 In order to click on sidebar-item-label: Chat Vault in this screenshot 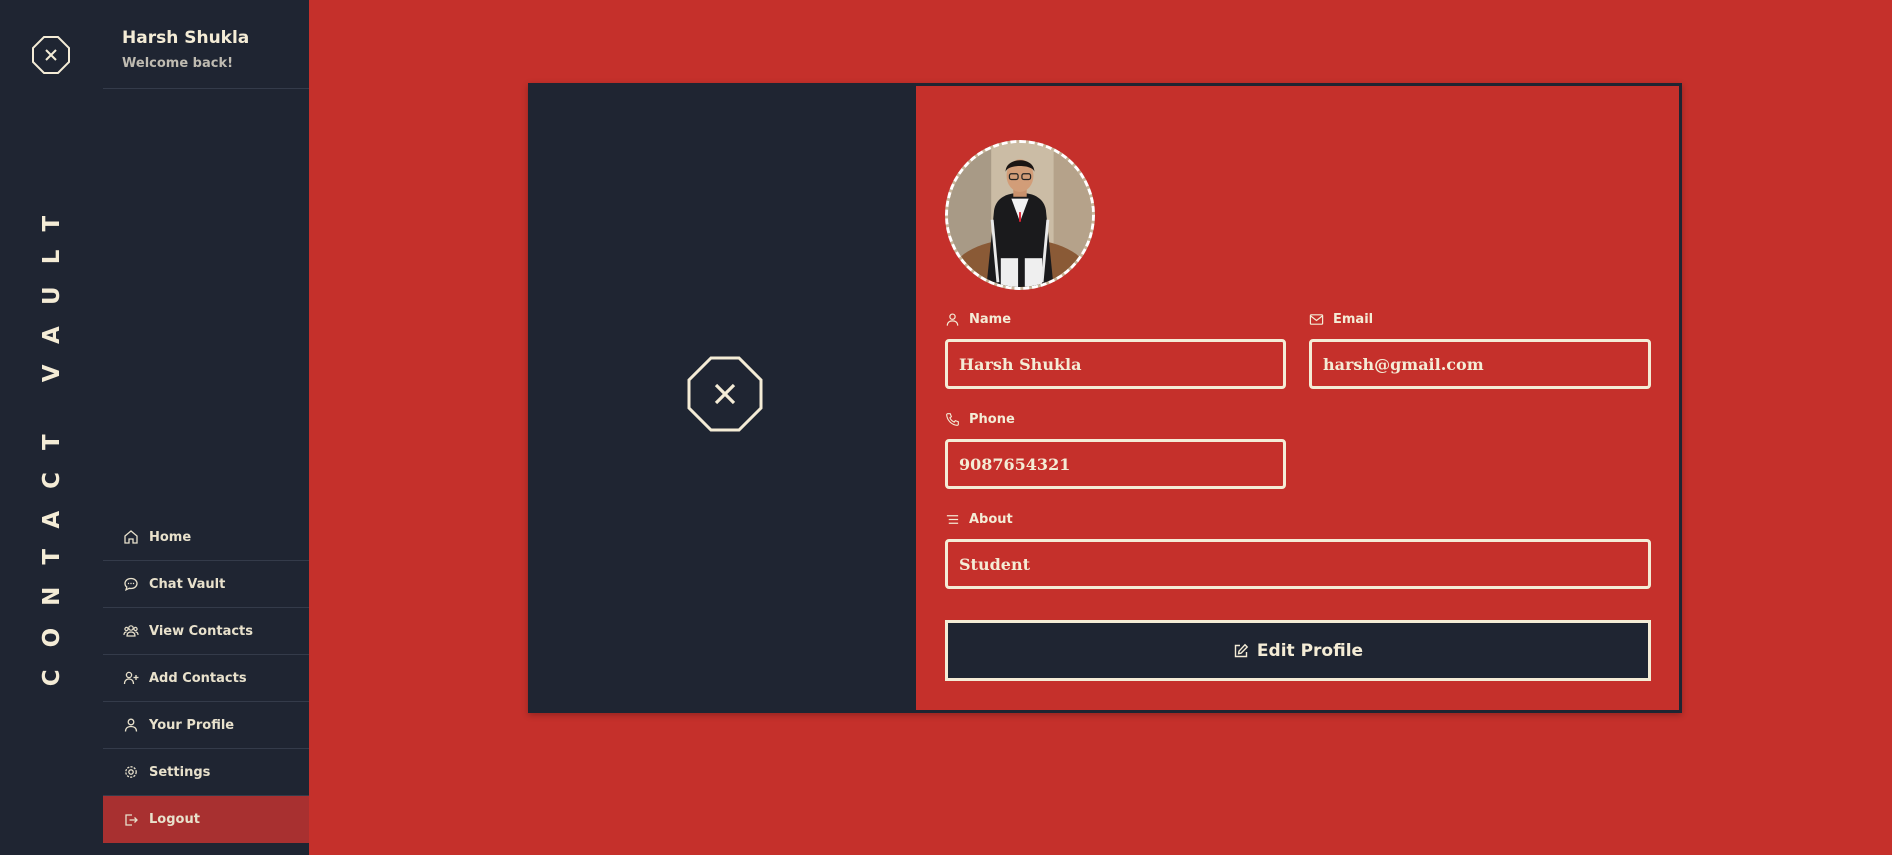, I will do `click(187, 584)`.